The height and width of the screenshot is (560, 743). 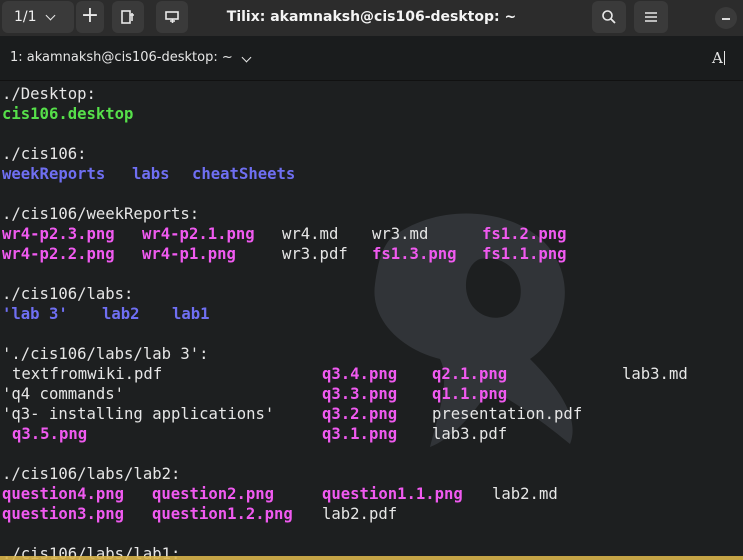 I want to click on text-entry: wr3.pdf, so click(x=315, y=254).